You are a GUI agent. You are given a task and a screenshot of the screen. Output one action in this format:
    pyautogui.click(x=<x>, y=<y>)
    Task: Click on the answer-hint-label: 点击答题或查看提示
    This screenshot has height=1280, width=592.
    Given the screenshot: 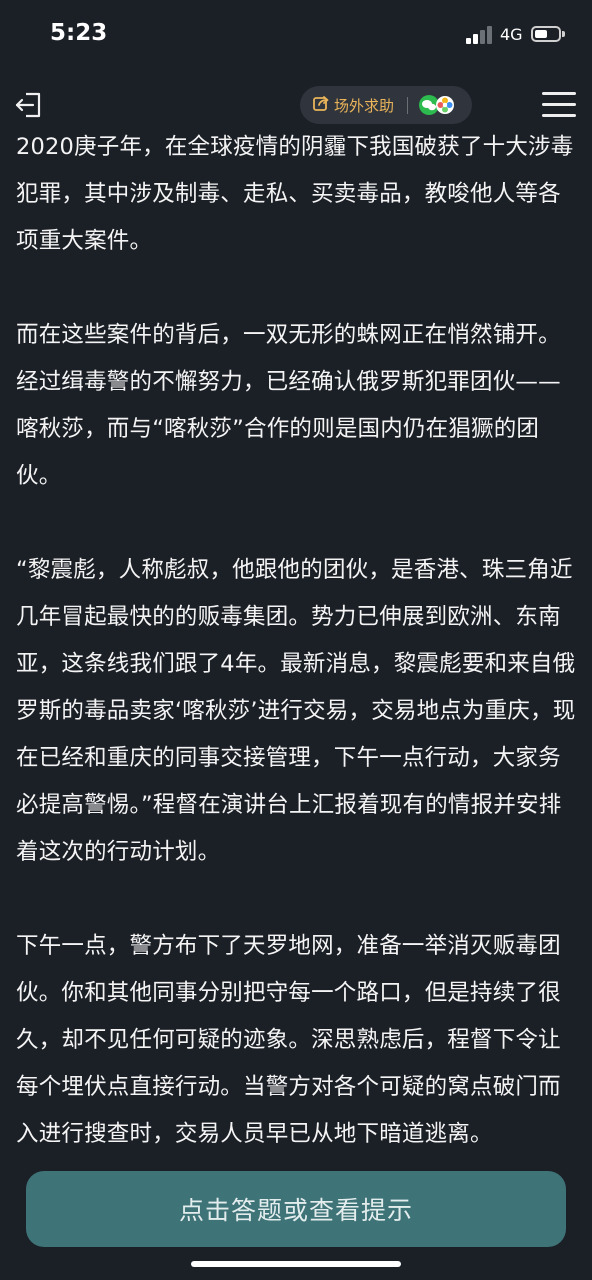 What is the action you would take?
    pyautogui.click(x=295, y=1211)
    